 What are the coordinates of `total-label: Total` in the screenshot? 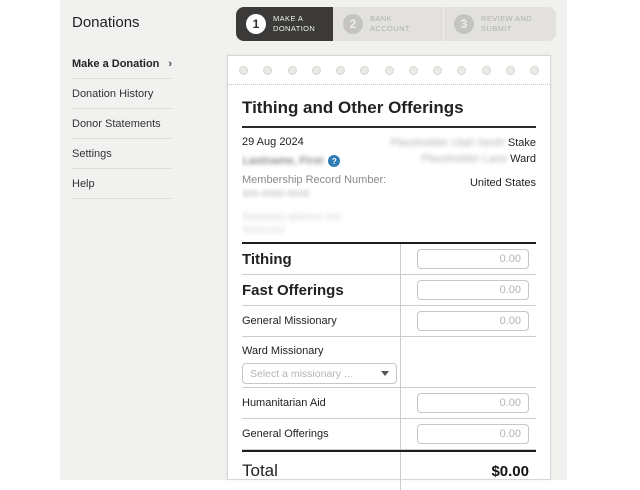 It's located at (260, 470).